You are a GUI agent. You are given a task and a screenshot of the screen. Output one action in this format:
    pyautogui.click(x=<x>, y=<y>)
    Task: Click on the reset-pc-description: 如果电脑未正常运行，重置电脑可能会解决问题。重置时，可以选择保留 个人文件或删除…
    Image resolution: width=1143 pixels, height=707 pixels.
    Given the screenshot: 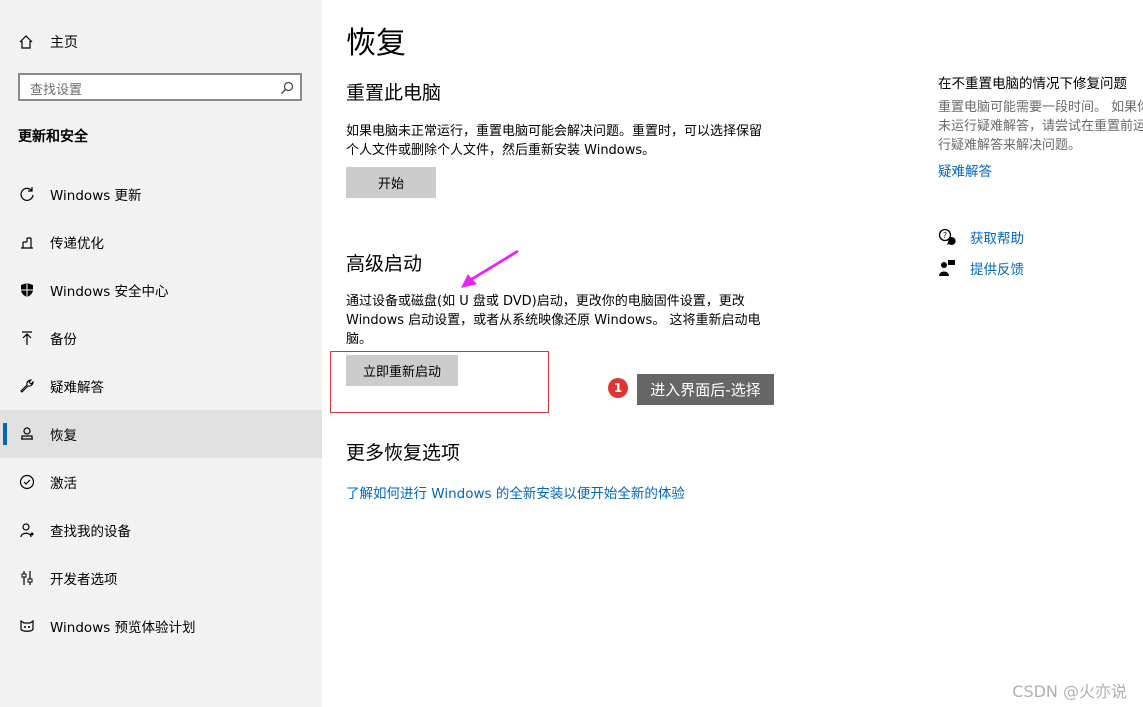 What is the action you would take?
    pyautogui.click(x=554, y=141)
    